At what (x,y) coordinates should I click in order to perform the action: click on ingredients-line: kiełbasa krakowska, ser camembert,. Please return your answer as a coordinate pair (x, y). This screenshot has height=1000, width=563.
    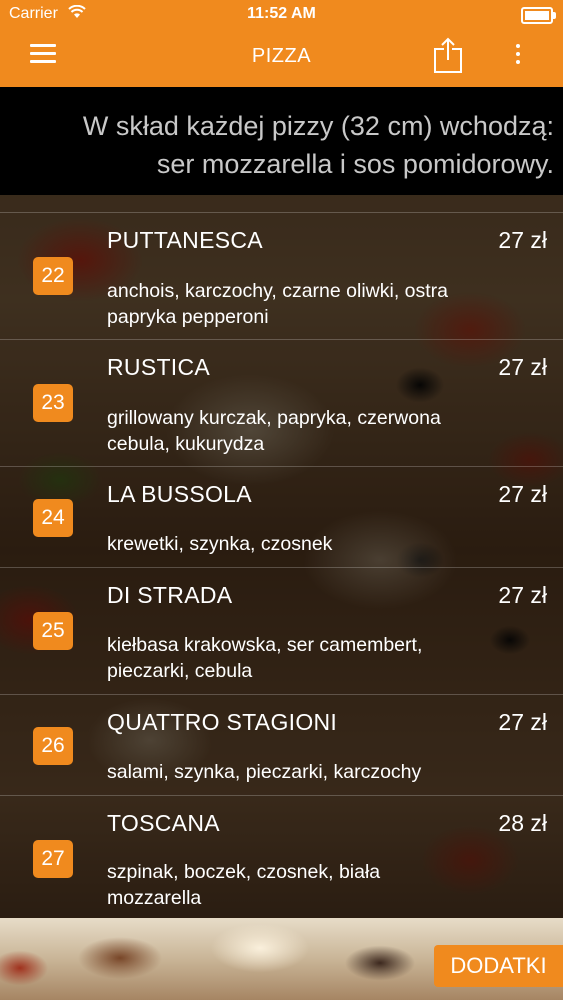
    Looking at the image, I should click on (265, 645).